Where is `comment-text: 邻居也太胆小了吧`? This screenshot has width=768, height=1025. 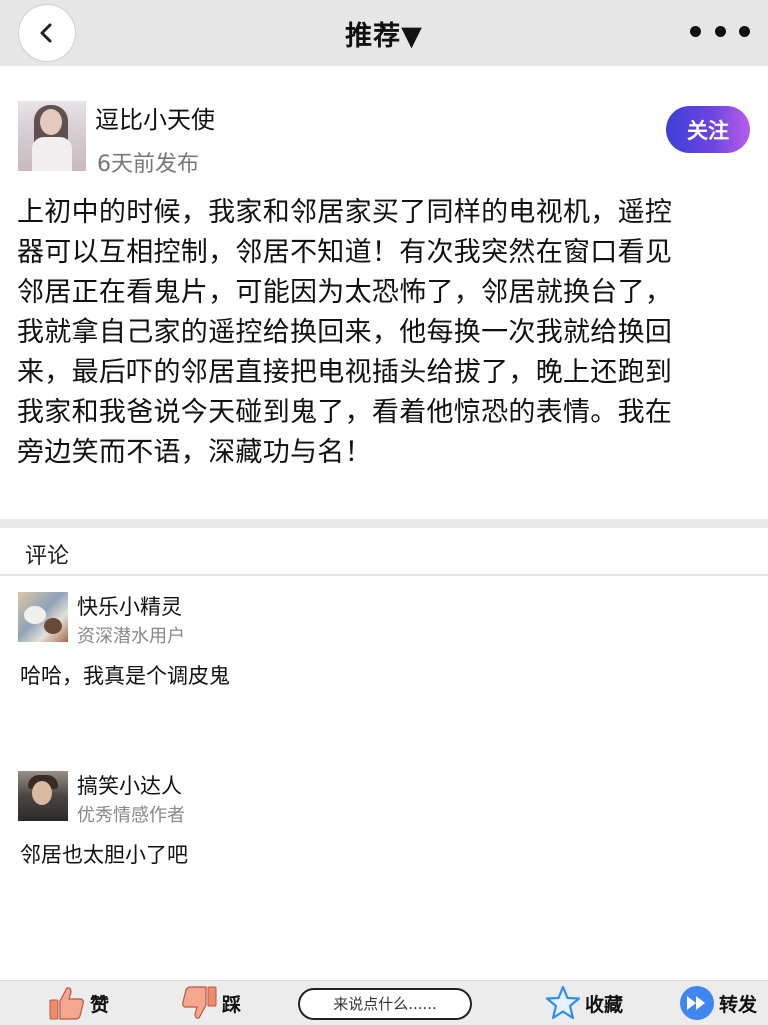 comment-text: 邻居也太胆小了吧 is located at coordinates (104, 855).